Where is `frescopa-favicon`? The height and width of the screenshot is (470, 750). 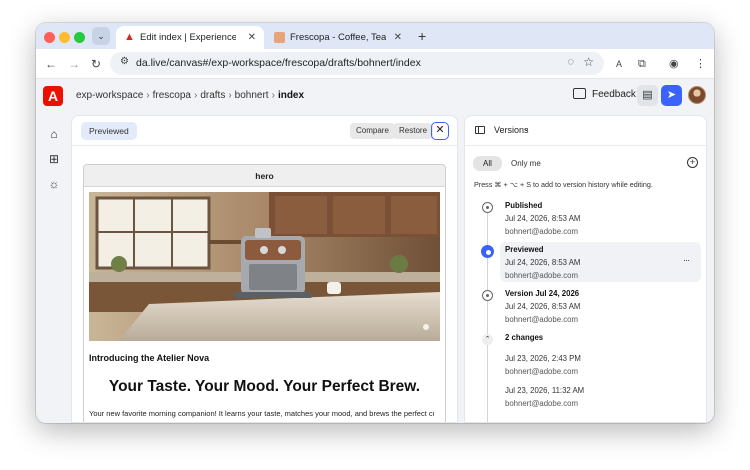 frescopa-favicon is located at coordinates (279, 37).